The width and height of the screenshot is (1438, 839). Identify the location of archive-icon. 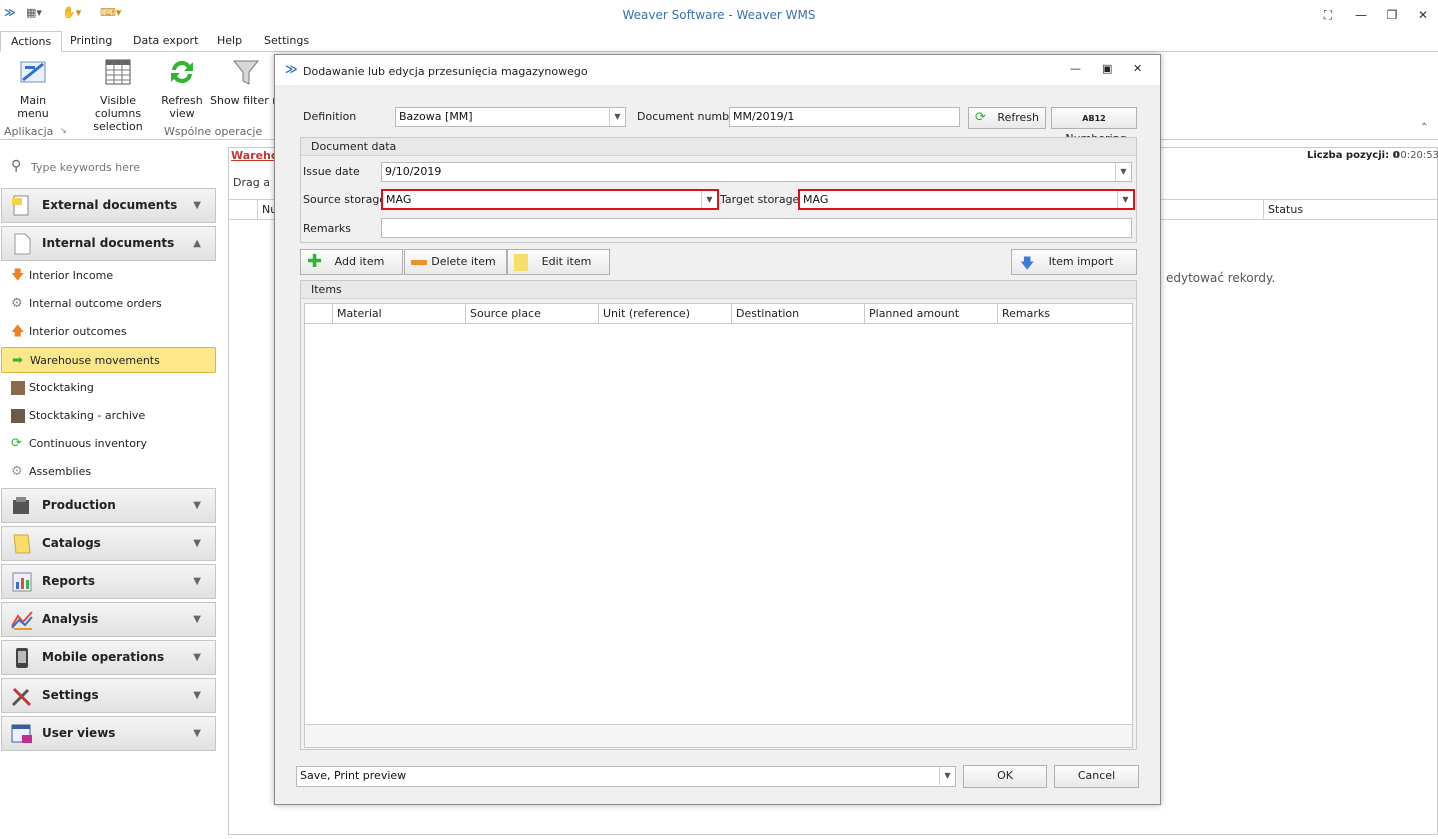
(18, 416).